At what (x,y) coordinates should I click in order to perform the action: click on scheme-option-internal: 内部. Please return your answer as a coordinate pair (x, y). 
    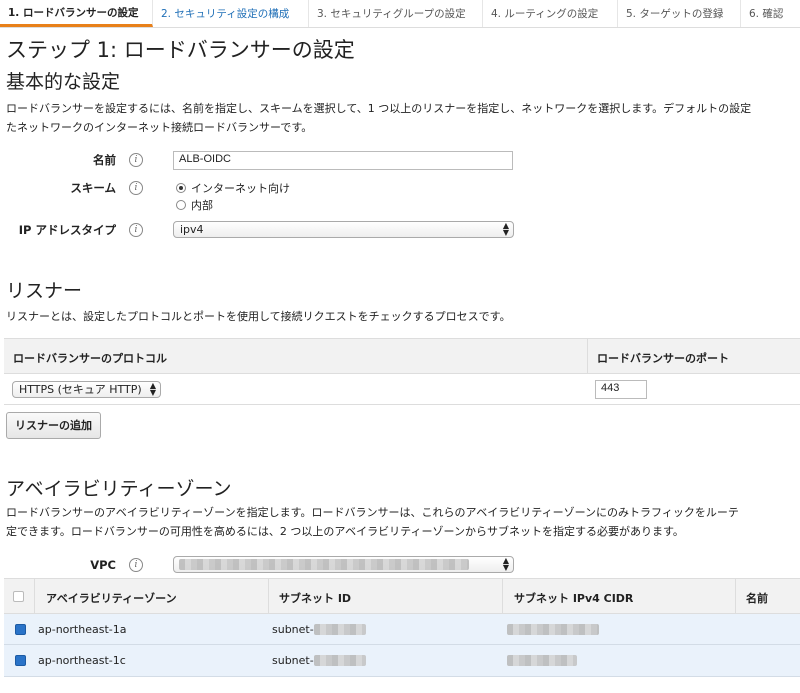
    Looking at the image, I should click on (194, 205).